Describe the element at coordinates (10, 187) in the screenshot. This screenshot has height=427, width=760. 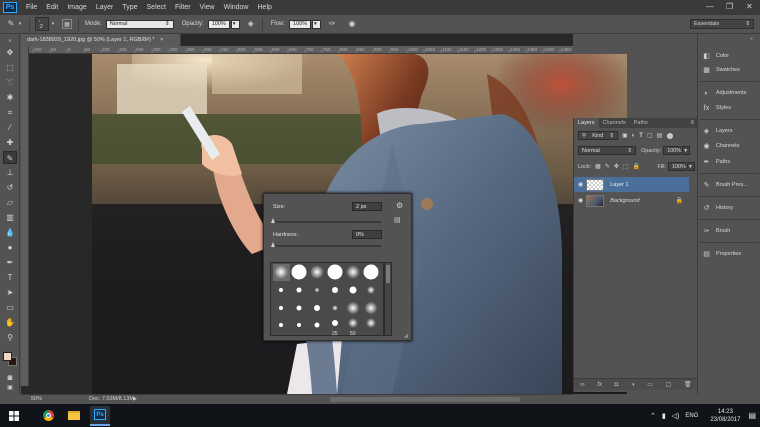
I see `history-brush-tool-icon: ↺` at that location.